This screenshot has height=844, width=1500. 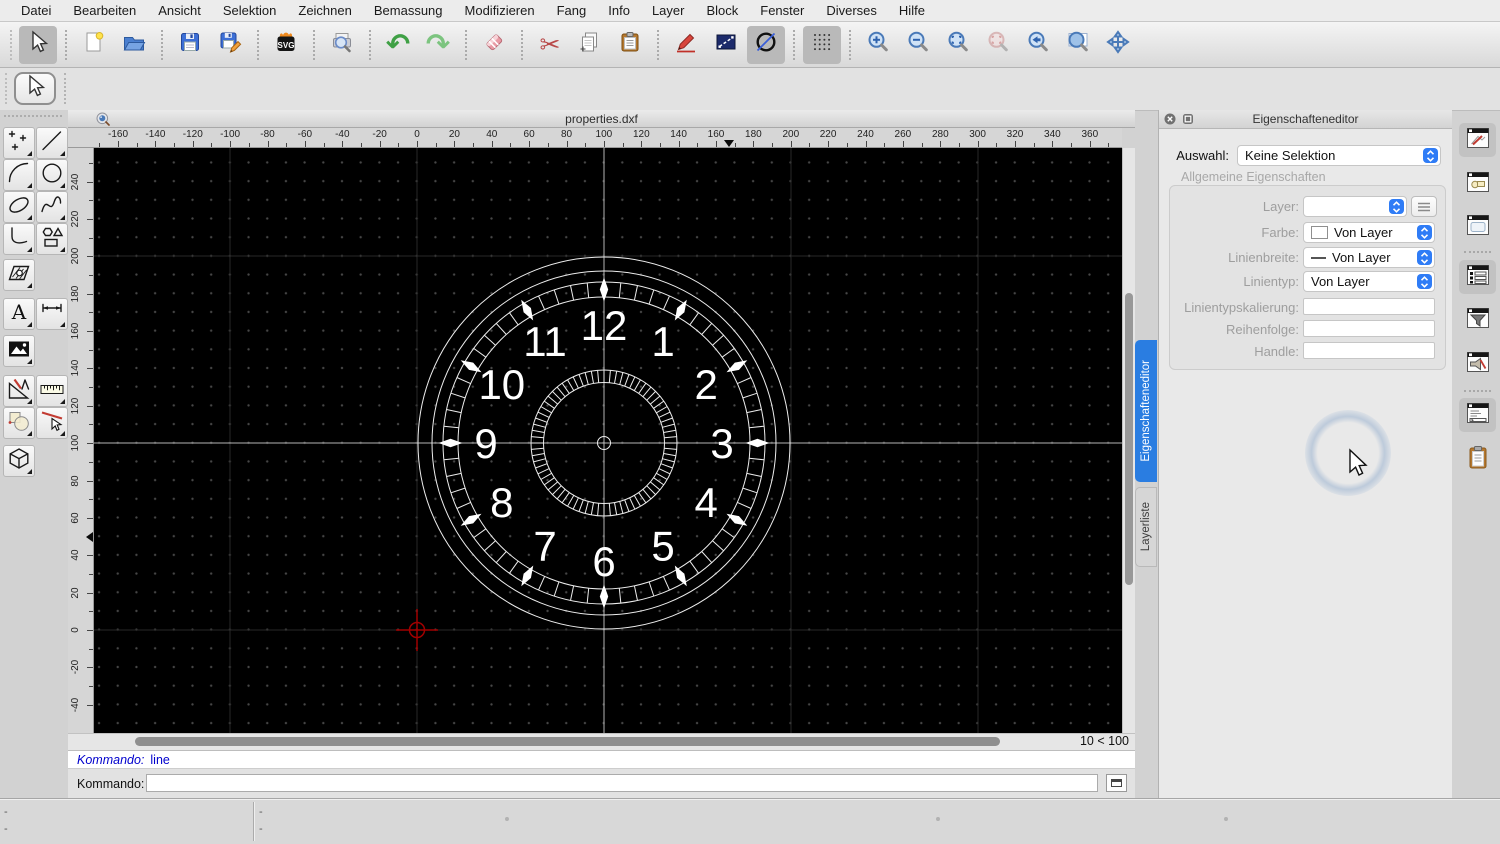 I want to click on modify-tool-button, so click(x=19, y=423).